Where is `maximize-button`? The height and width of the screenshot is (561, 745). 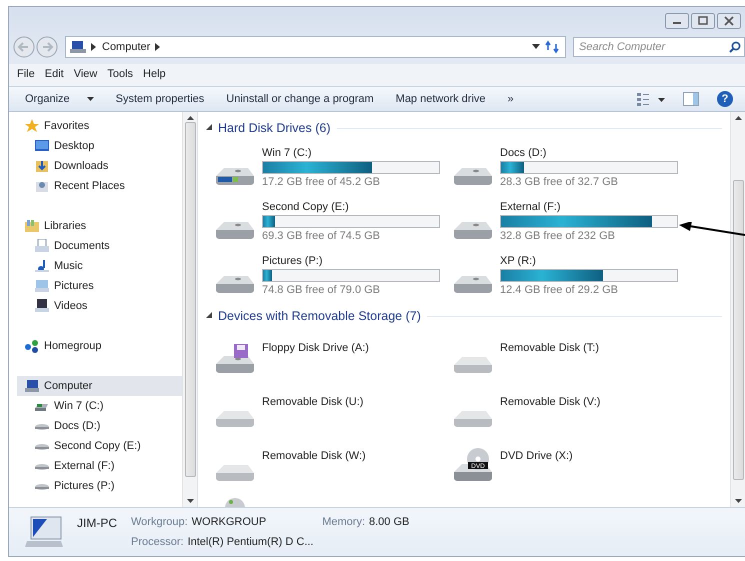
maximize-button is located at coordinates (703, 21).